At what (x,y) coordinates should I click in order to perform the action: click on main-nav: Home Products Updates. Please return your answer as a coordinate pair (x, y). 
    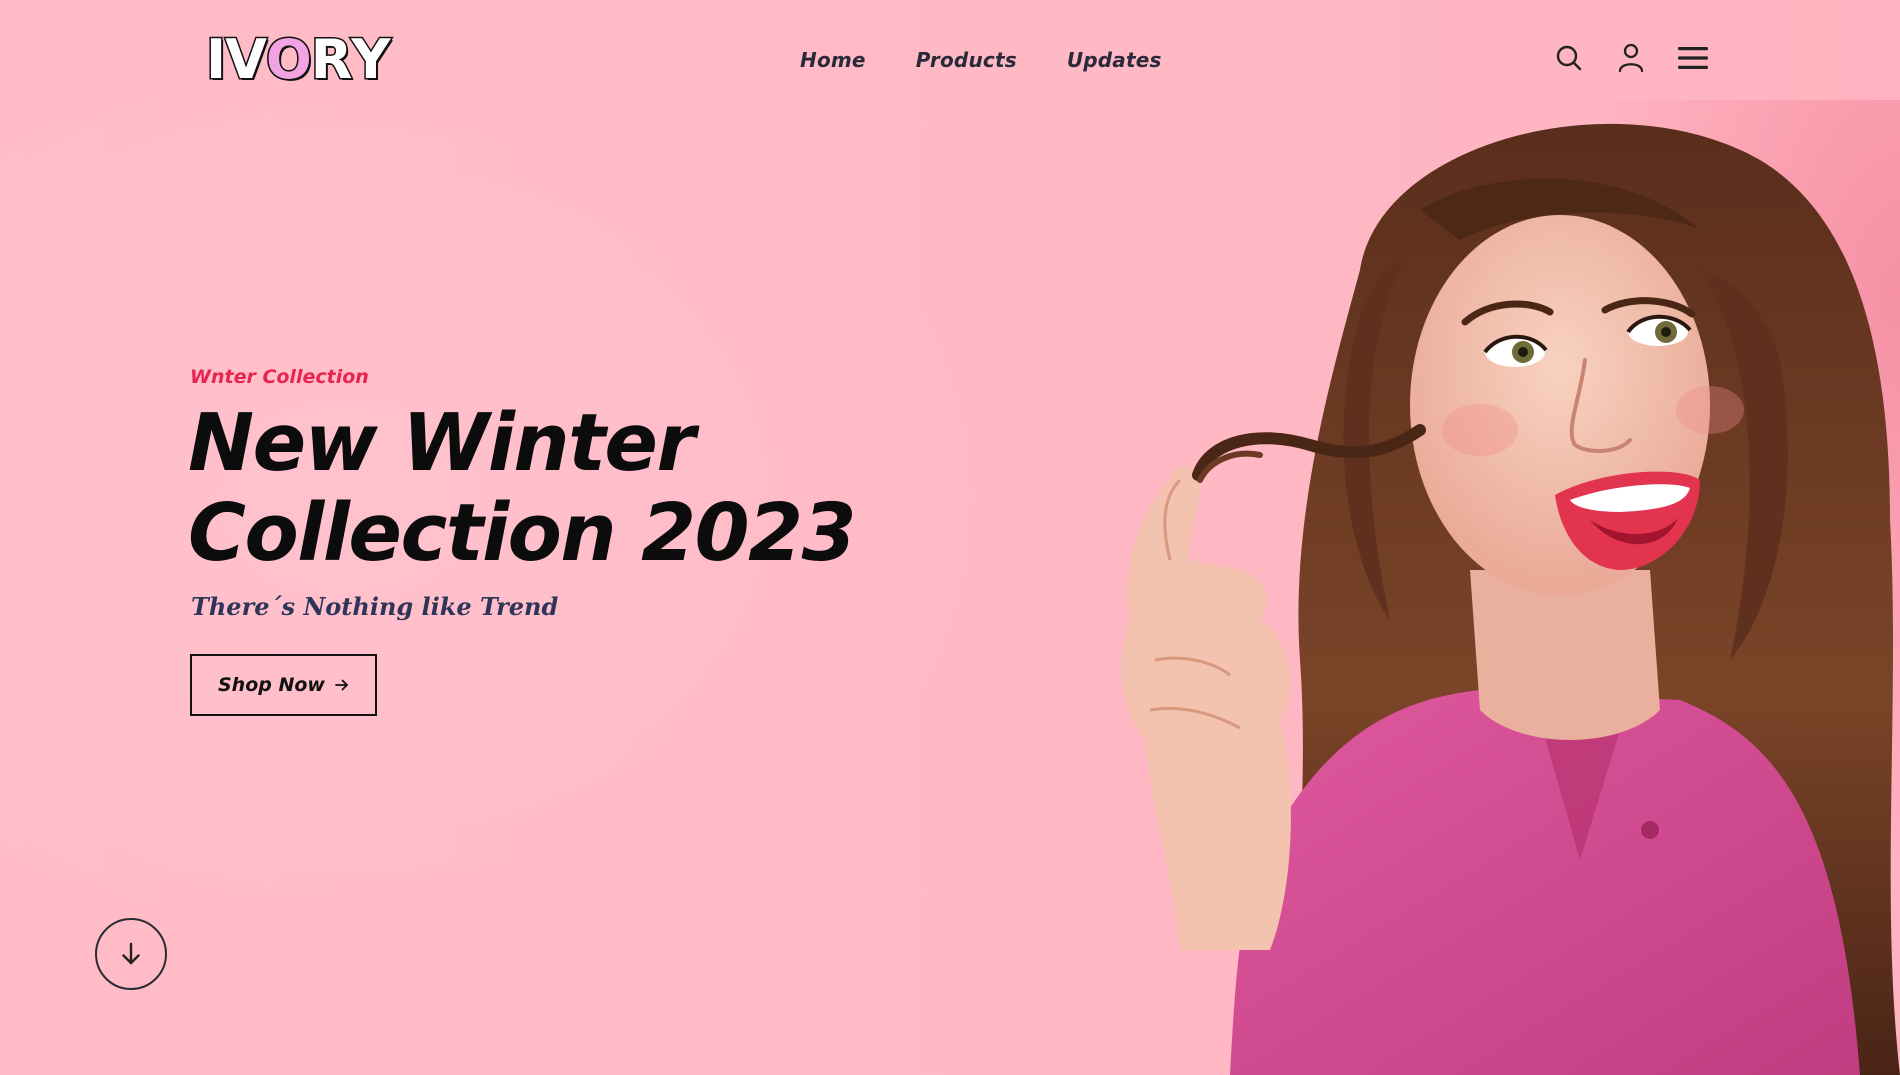
    Looking at the image, I should click on (981, 60).